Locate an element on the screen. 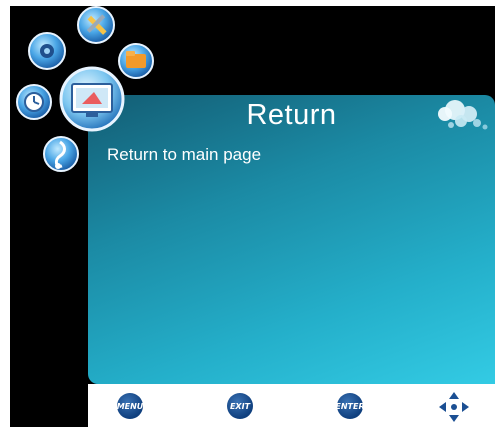 The image size is (499, 433). menu-button-label: MENU is located at coordinates (130, 406).